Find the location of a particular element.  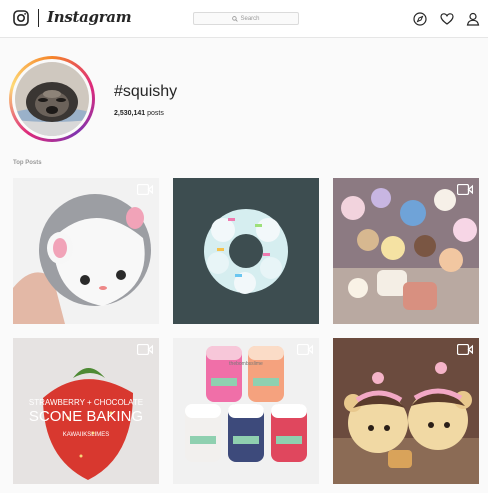

search-placeholder: Search is located at coordinates (250, 18).